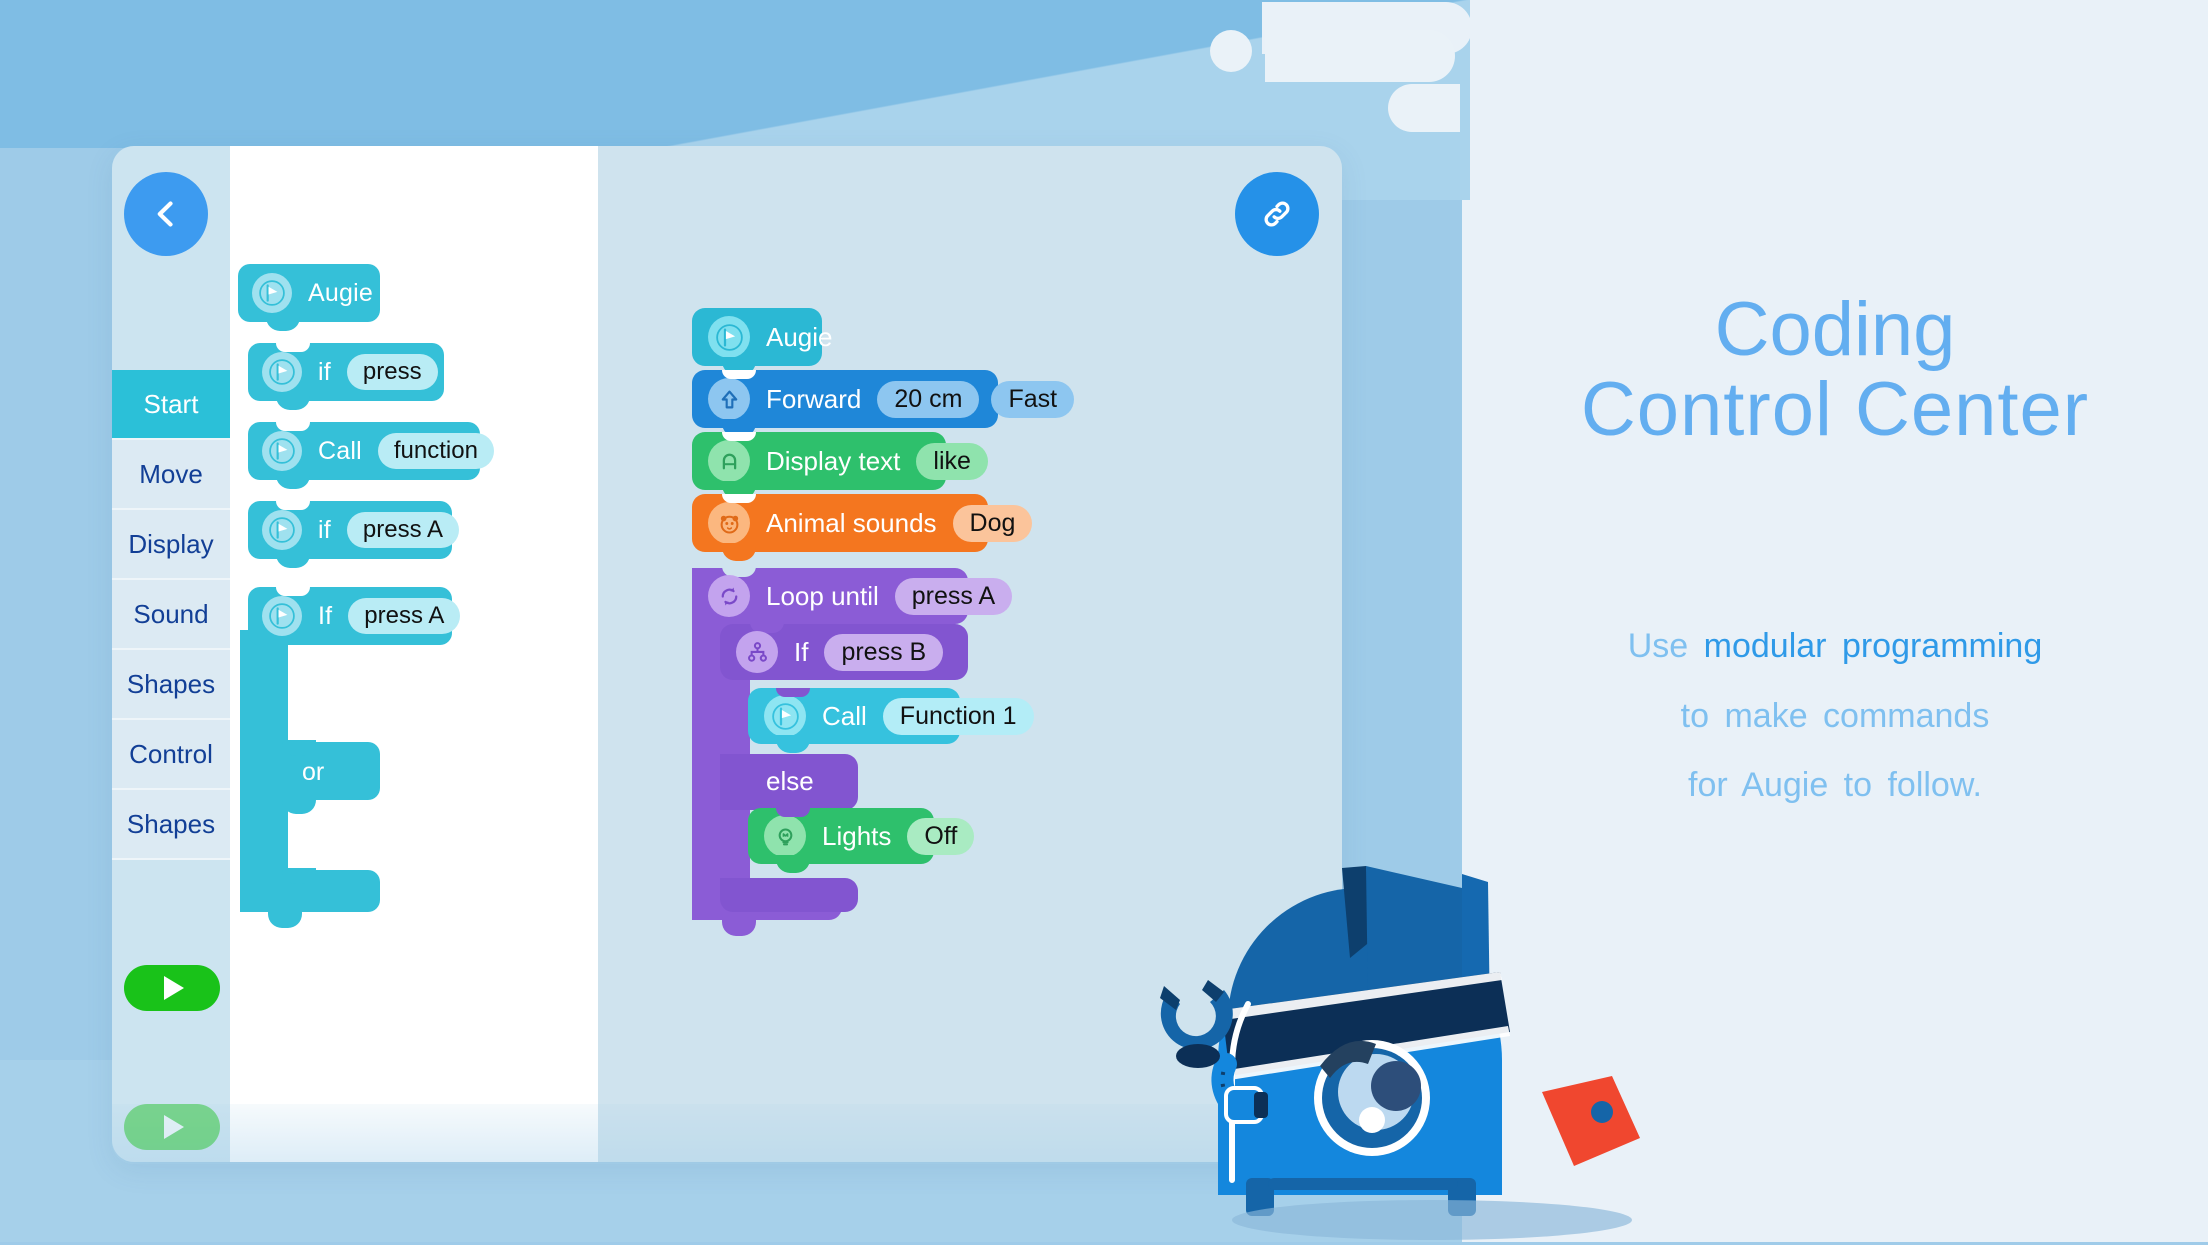 This screenshot has width=2208, height=1245. I want to click on sidebar-item-label: Move, so click(171, 473).